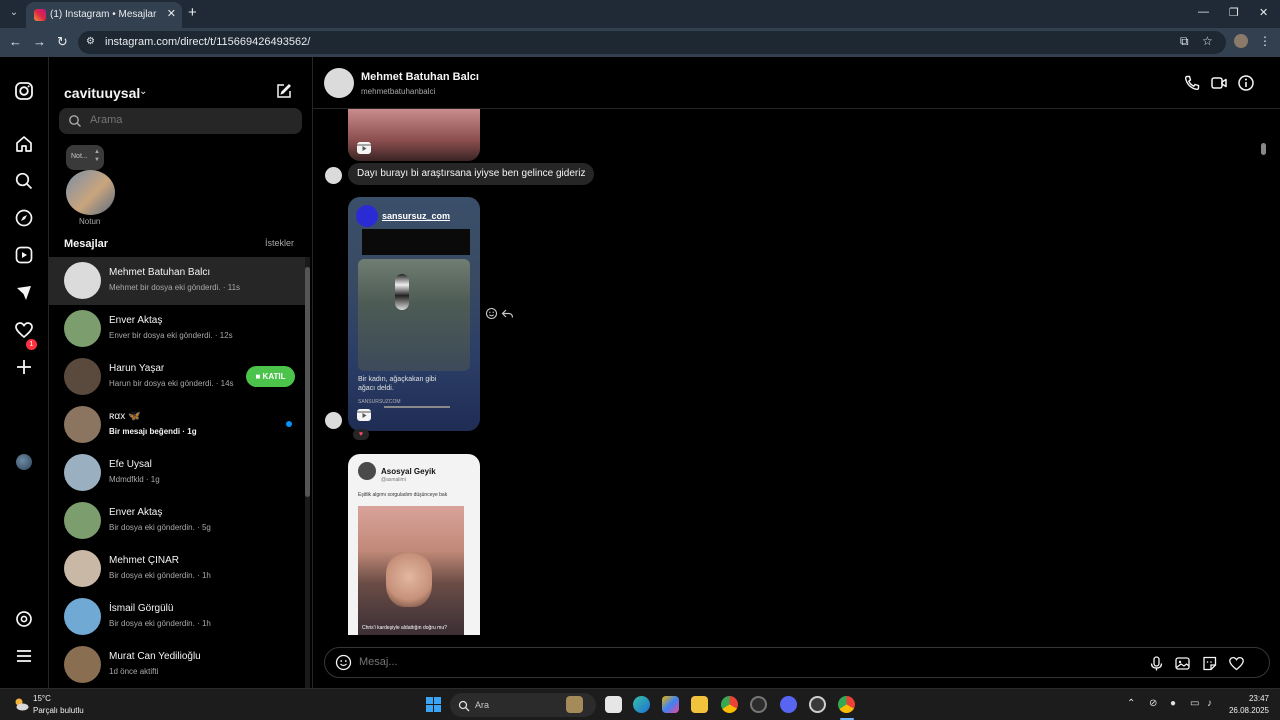 The image size is (1280, 720). I want to click on more-menu-icon, so click(24, 656).